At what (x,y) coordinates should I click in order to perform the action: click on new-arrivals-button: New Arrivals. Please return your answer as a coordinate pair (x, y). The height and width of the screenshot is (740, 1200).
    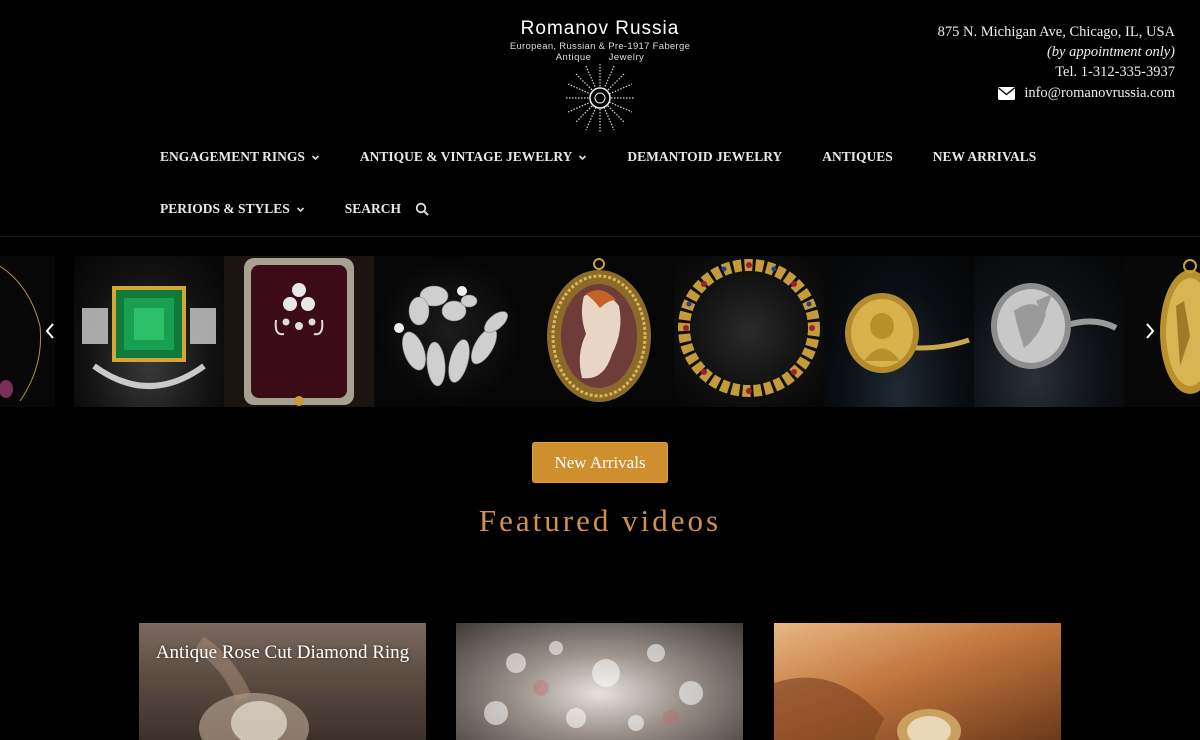
    Looking at the image, I should click on (600, 462).